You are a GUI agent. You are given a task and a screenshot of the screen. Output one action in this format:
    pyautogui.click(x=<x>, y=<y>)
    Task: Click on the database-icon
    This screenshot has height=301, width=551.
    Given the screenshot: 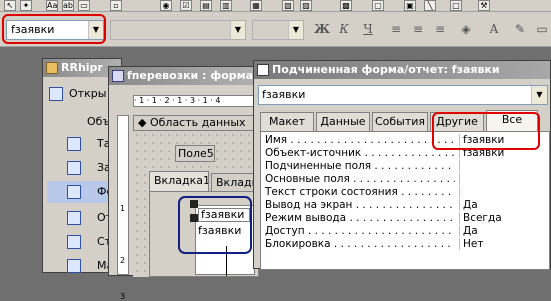 What is the action you would take?
    pyautogui.click(x=52, y=68)
    